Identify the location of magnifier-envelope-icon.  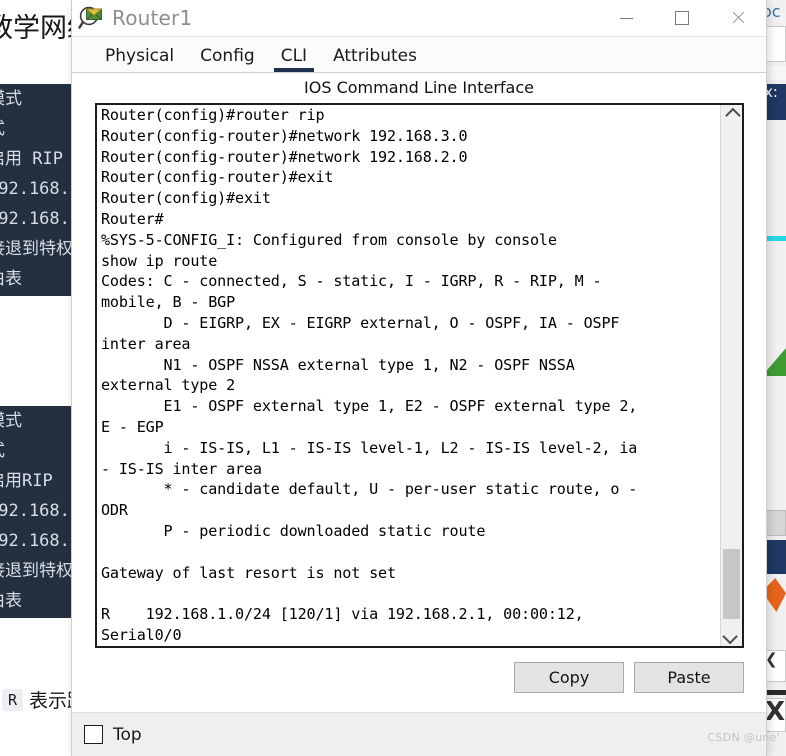
(91, 18).